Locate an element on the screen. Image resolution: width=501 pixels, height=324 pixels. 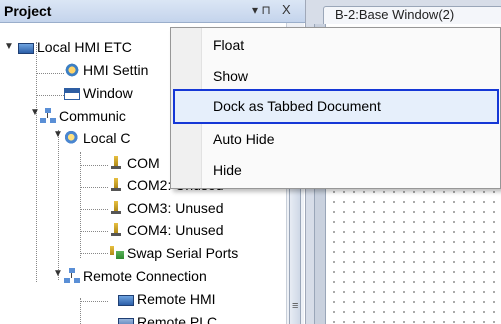
menu-item-float: Float is located at coordinates (228, 45).